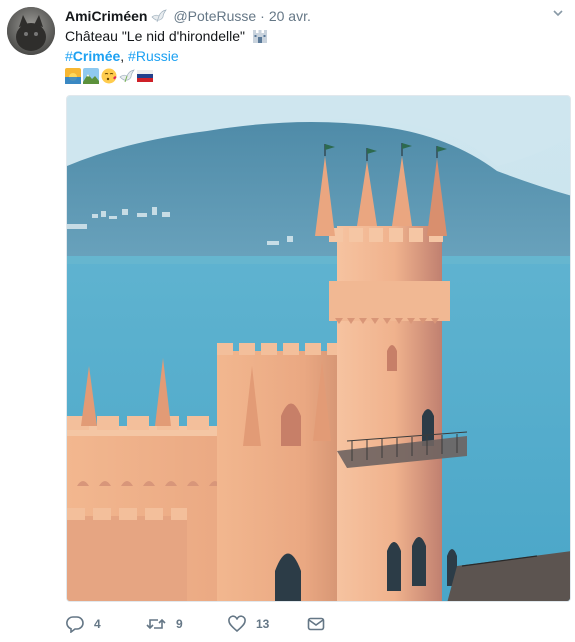  What do you see at coordinates (156, 624) in the screenshot?
I see `retweet-icon` at bounding box center [156, 624].